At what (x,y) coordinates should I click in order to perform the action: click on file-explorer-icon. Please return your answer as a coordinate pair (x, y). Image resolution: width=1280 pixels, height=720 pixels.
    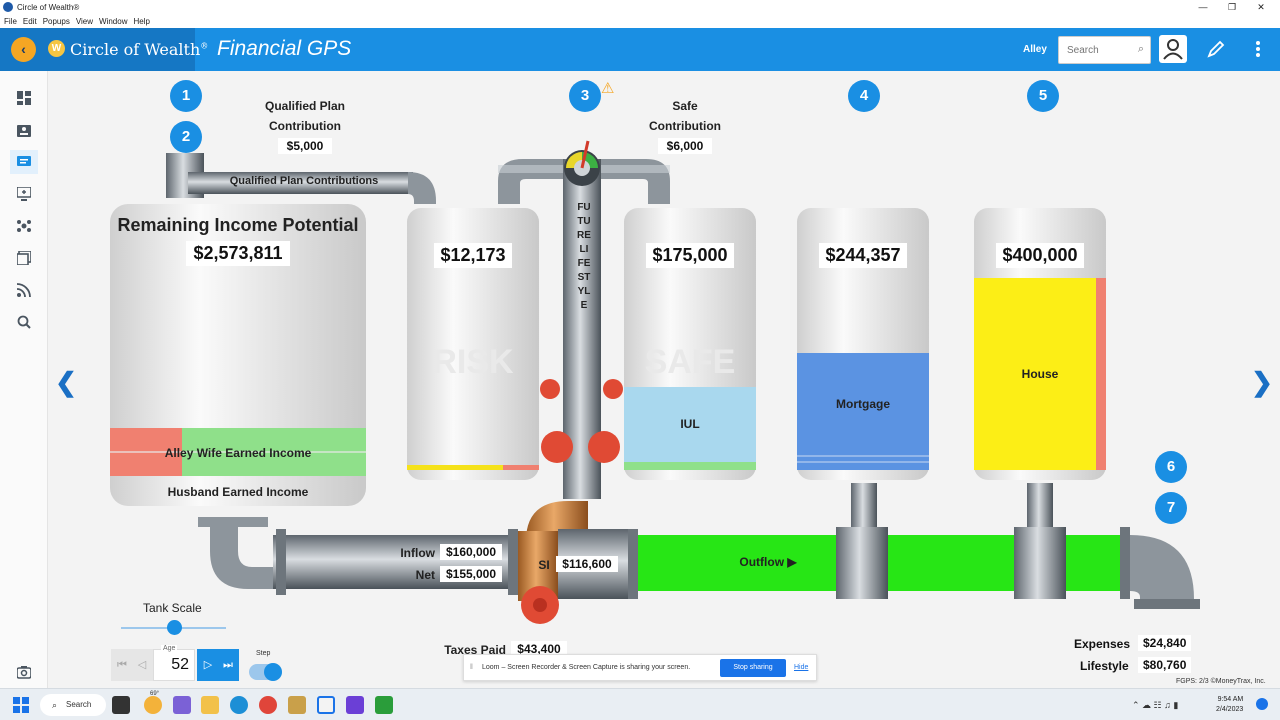
    Looking at the image, I should click on (210, 705).